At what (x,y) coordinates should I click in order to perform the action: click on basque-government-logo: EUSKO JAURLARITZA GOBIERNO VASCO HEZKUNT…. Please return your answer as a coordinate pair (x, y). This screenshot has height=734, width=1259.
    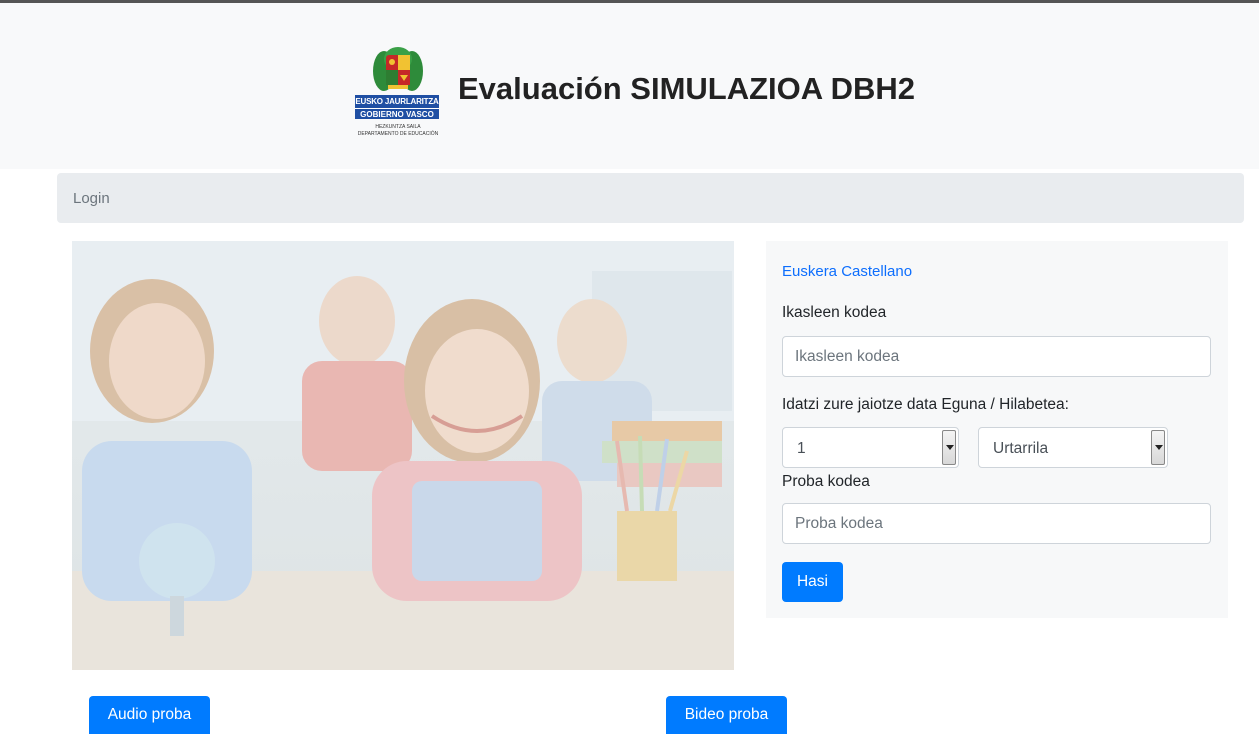
    Looking at the image, I should click on (398, 98).